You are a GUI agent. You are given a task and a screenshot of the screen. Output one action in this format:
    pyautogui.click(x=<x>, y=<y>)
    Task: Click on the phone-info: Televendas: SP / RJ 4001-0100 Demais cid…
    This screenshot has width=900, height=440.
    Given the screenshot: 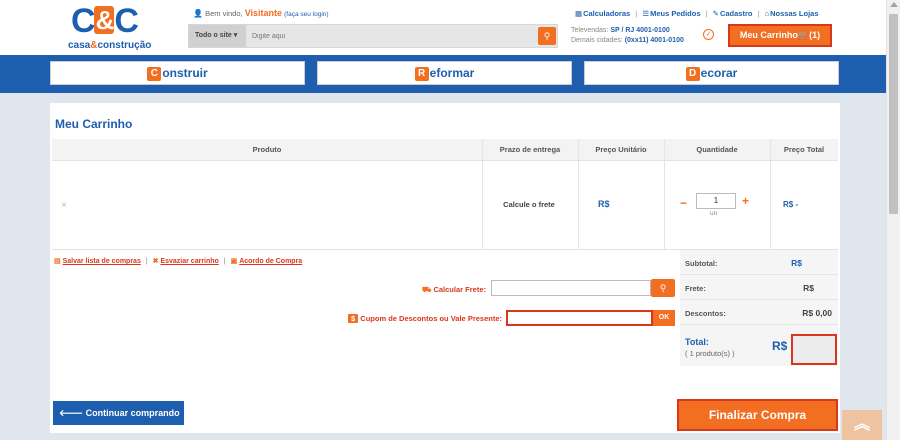 What is the action you would take?
    pyautogui.click(x=627, y=35)
    